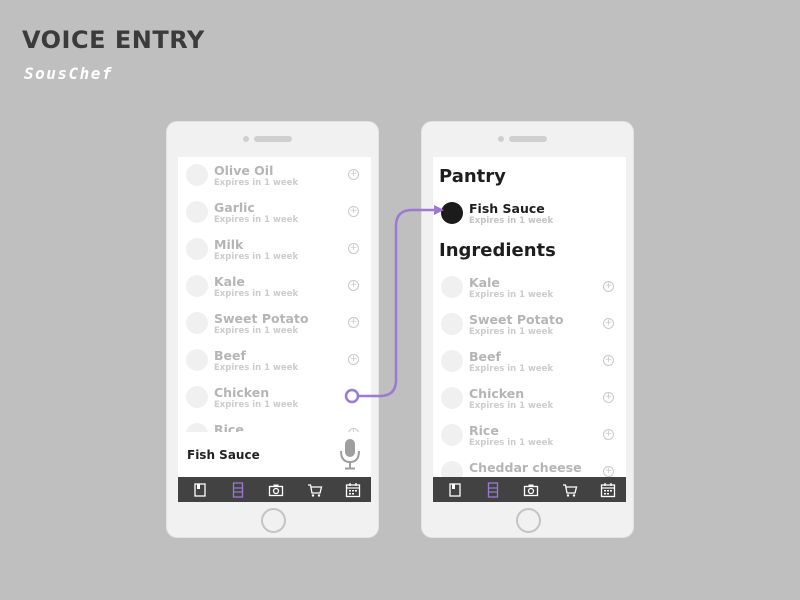 The height and width of the screenshot is (600, 800). I want to click on flow-connector, so click(394, 304).